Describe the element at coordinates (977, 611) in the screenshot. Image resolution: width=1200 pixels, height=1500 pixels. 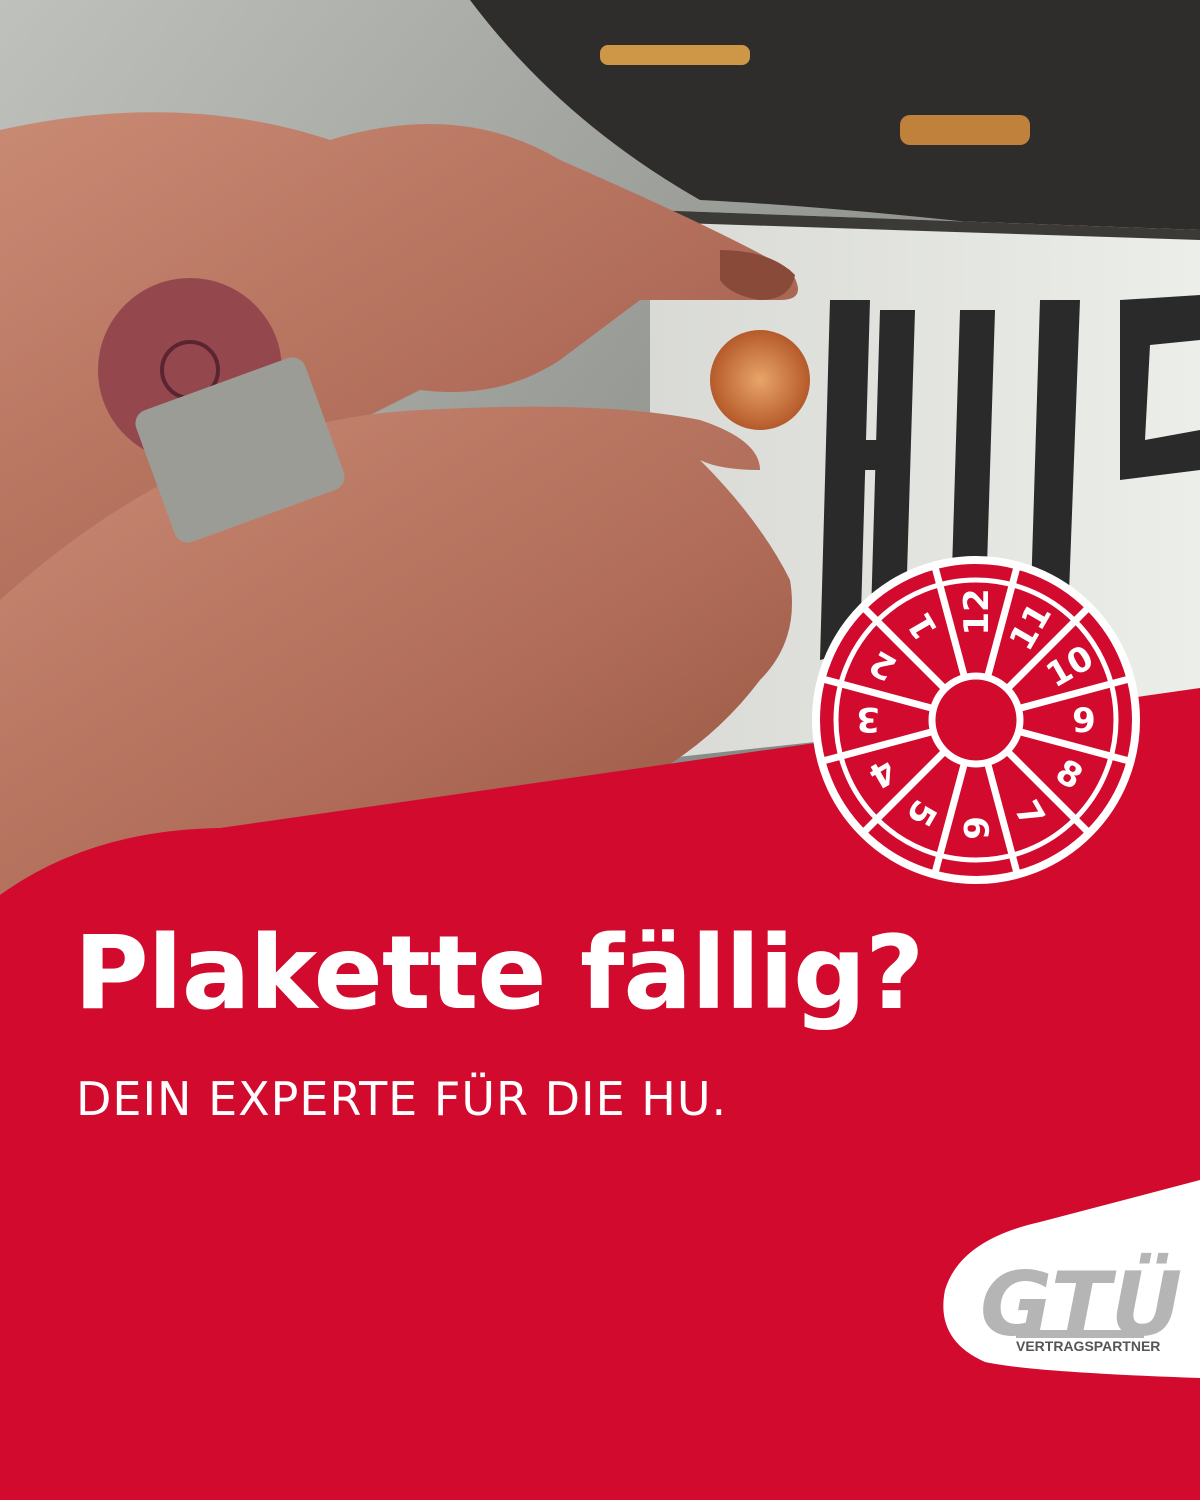
I see `badge-month-number: 12` at that location.